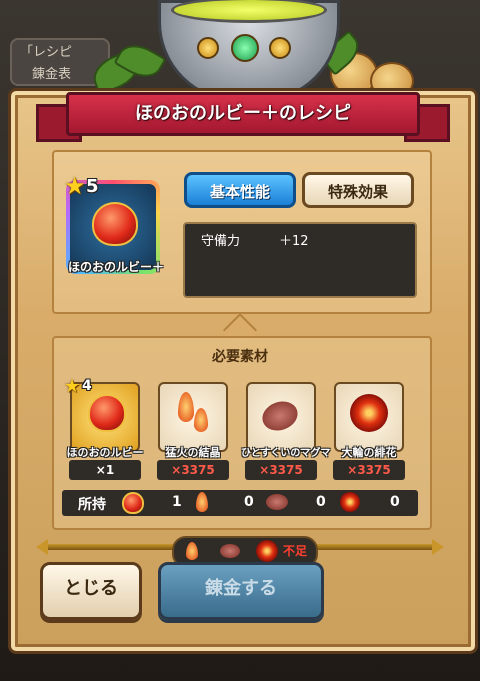 The width and height of the screenshot is (480, 681). Describe the element at coordinates (105, 470) in the screenshot. I see `material-qty: ×1` at that location.